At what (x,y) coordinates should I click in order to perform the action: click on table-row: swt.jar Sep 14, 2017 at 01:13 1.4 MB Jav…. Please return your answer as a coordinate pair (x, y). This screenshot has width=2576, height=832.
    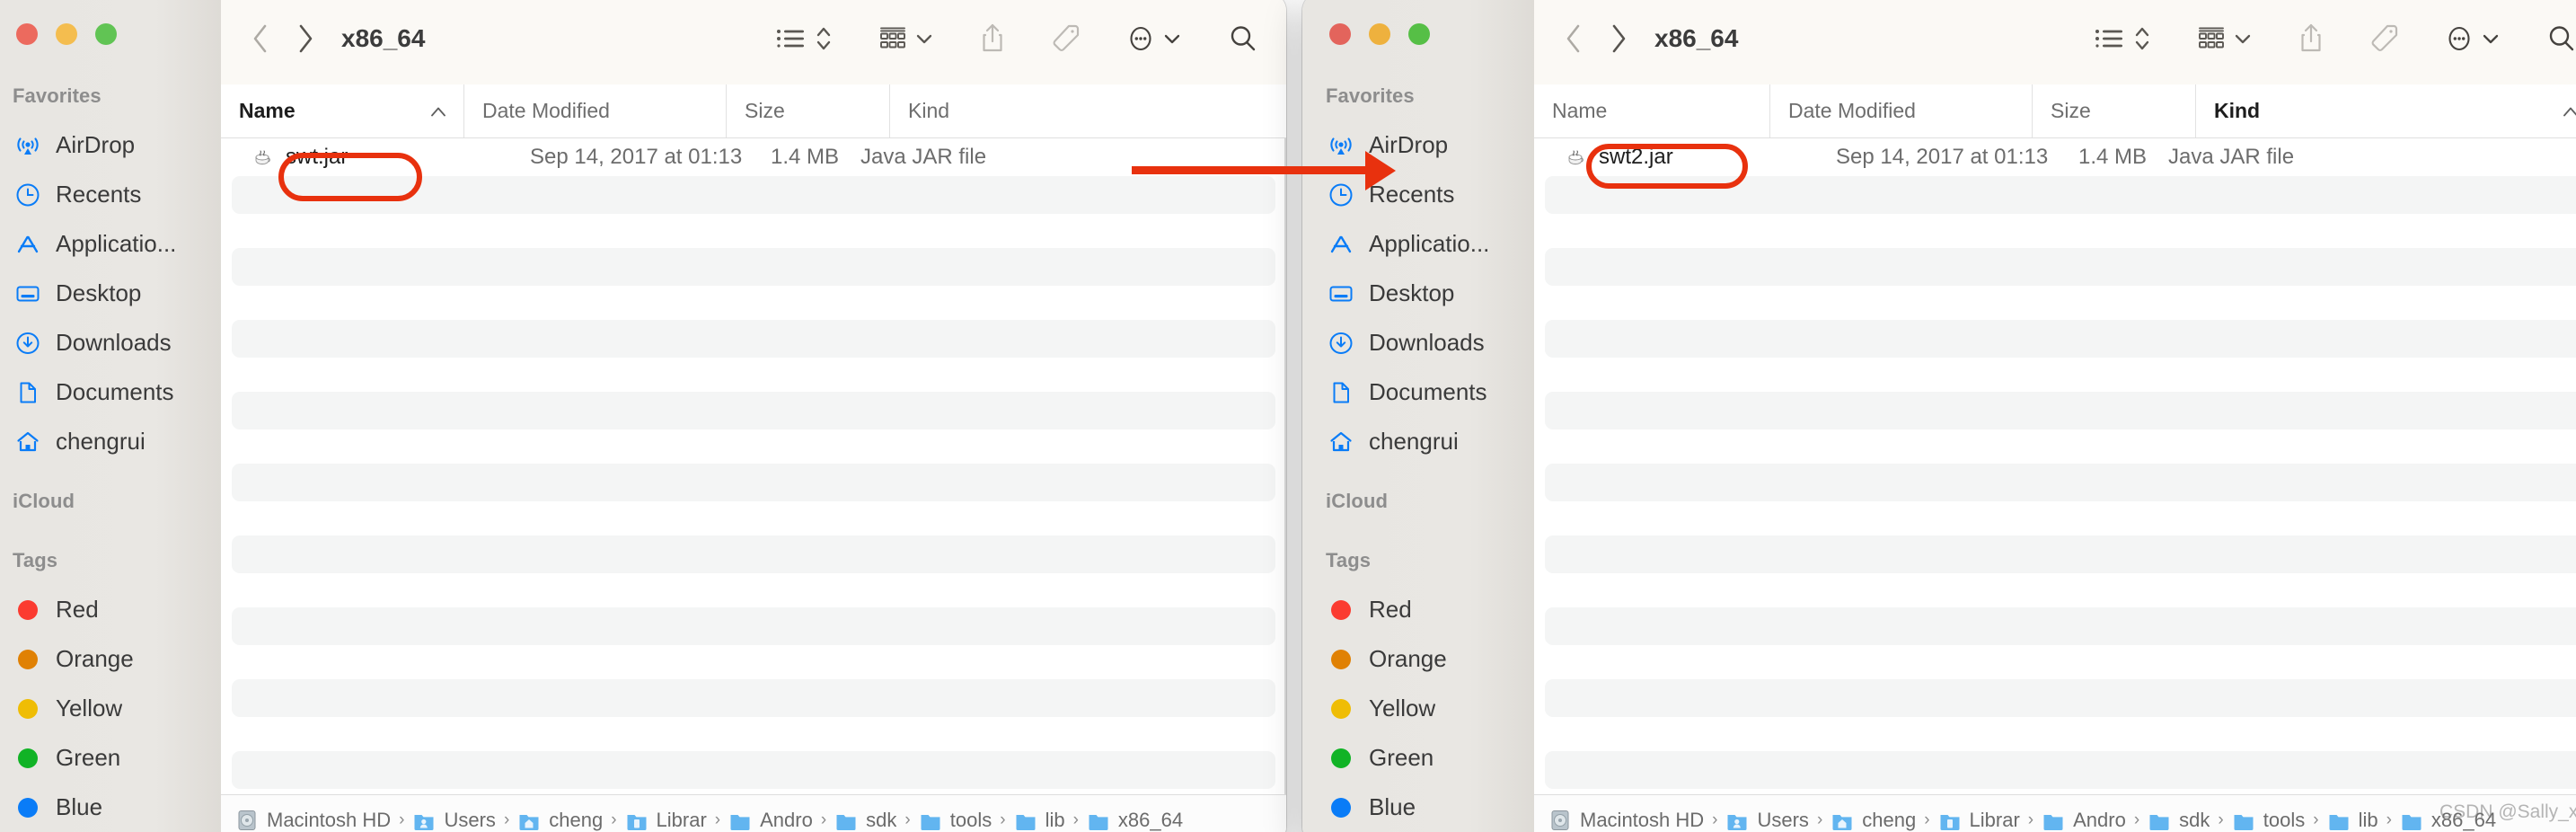
    Looking at the image, I should click on (753, 157).